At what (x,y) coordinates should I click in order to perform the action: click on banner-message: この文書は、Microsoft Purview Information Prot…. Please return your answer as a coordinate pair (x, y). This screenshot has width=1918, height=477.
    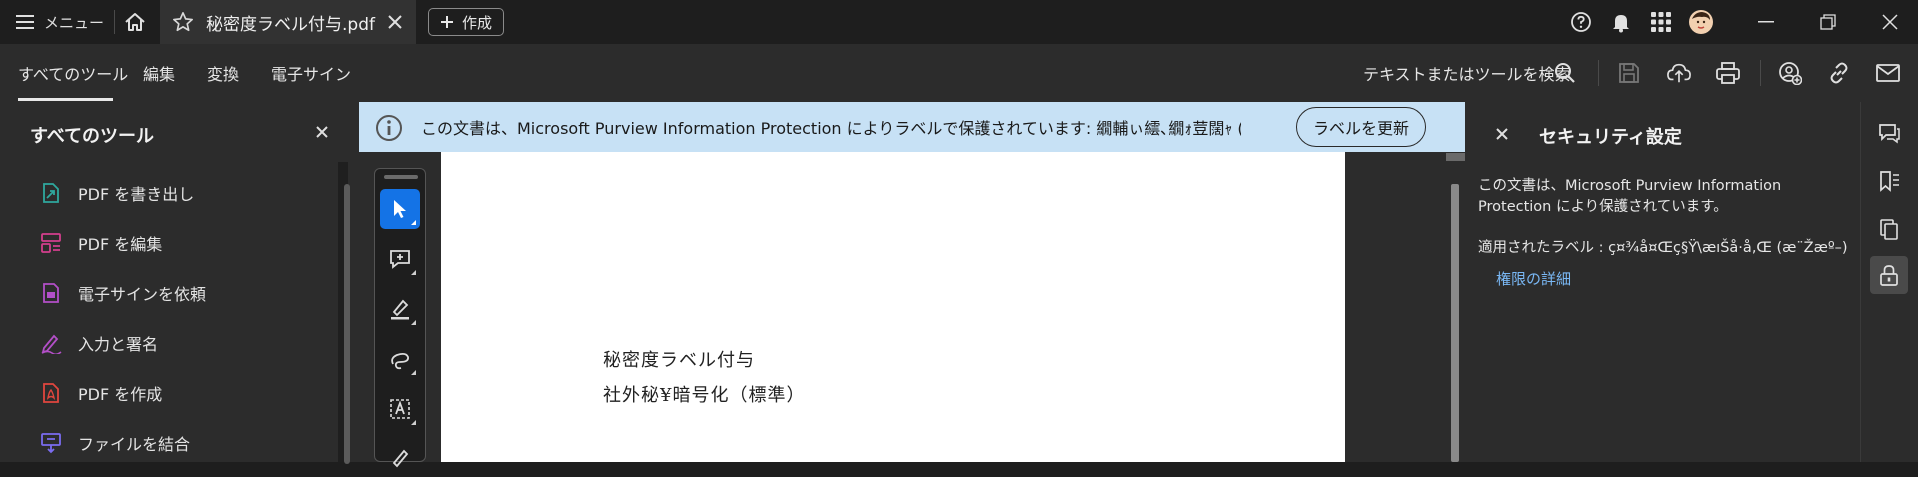
    Looking at the image, I should click on (831, 128).